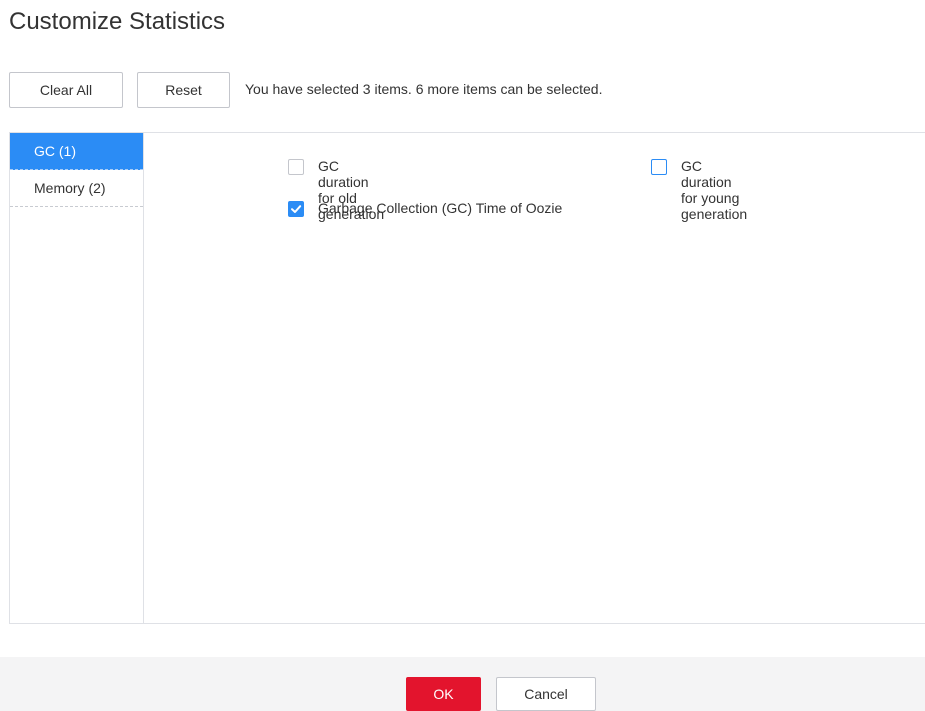  Describe the element at coordinates (77, 378) in the screenshot. I see `category-list: GC (1) Memory (2)` at that location.